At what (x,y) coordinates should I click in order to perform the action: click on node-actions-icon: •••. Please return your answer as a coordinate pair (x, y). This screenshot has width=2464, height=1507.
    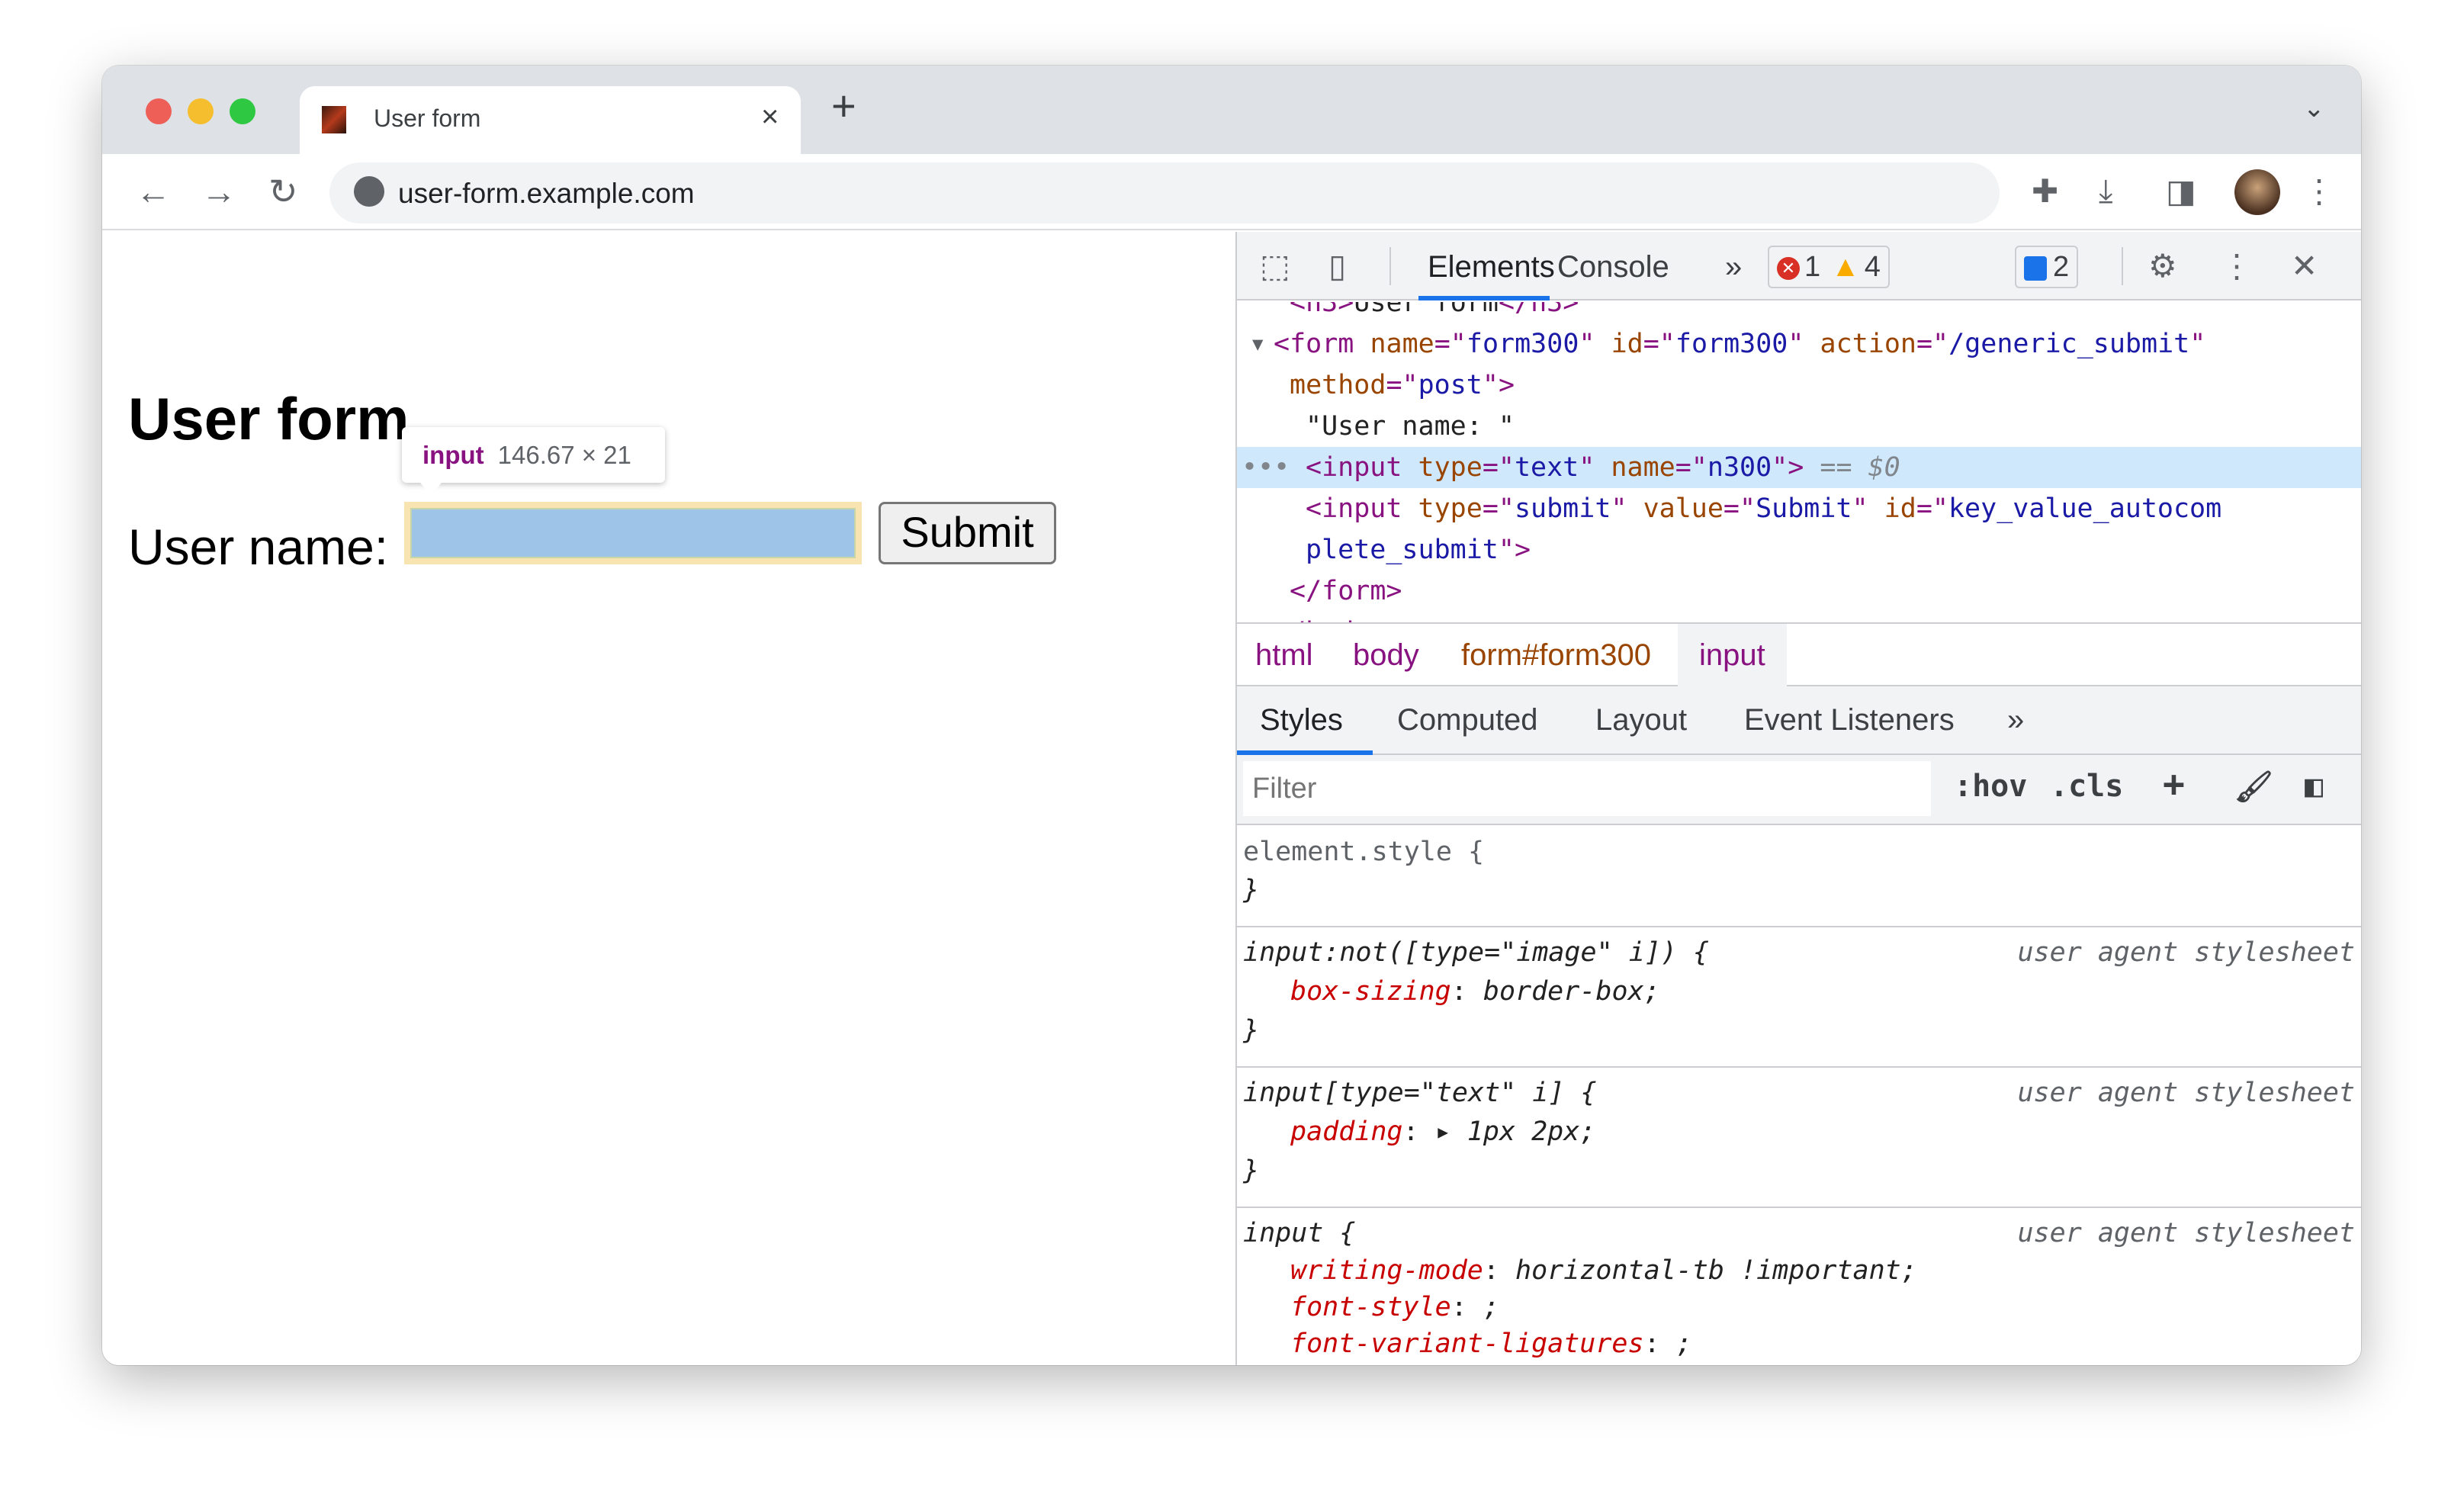
    Looking at the image, I should click on (1266, 467).